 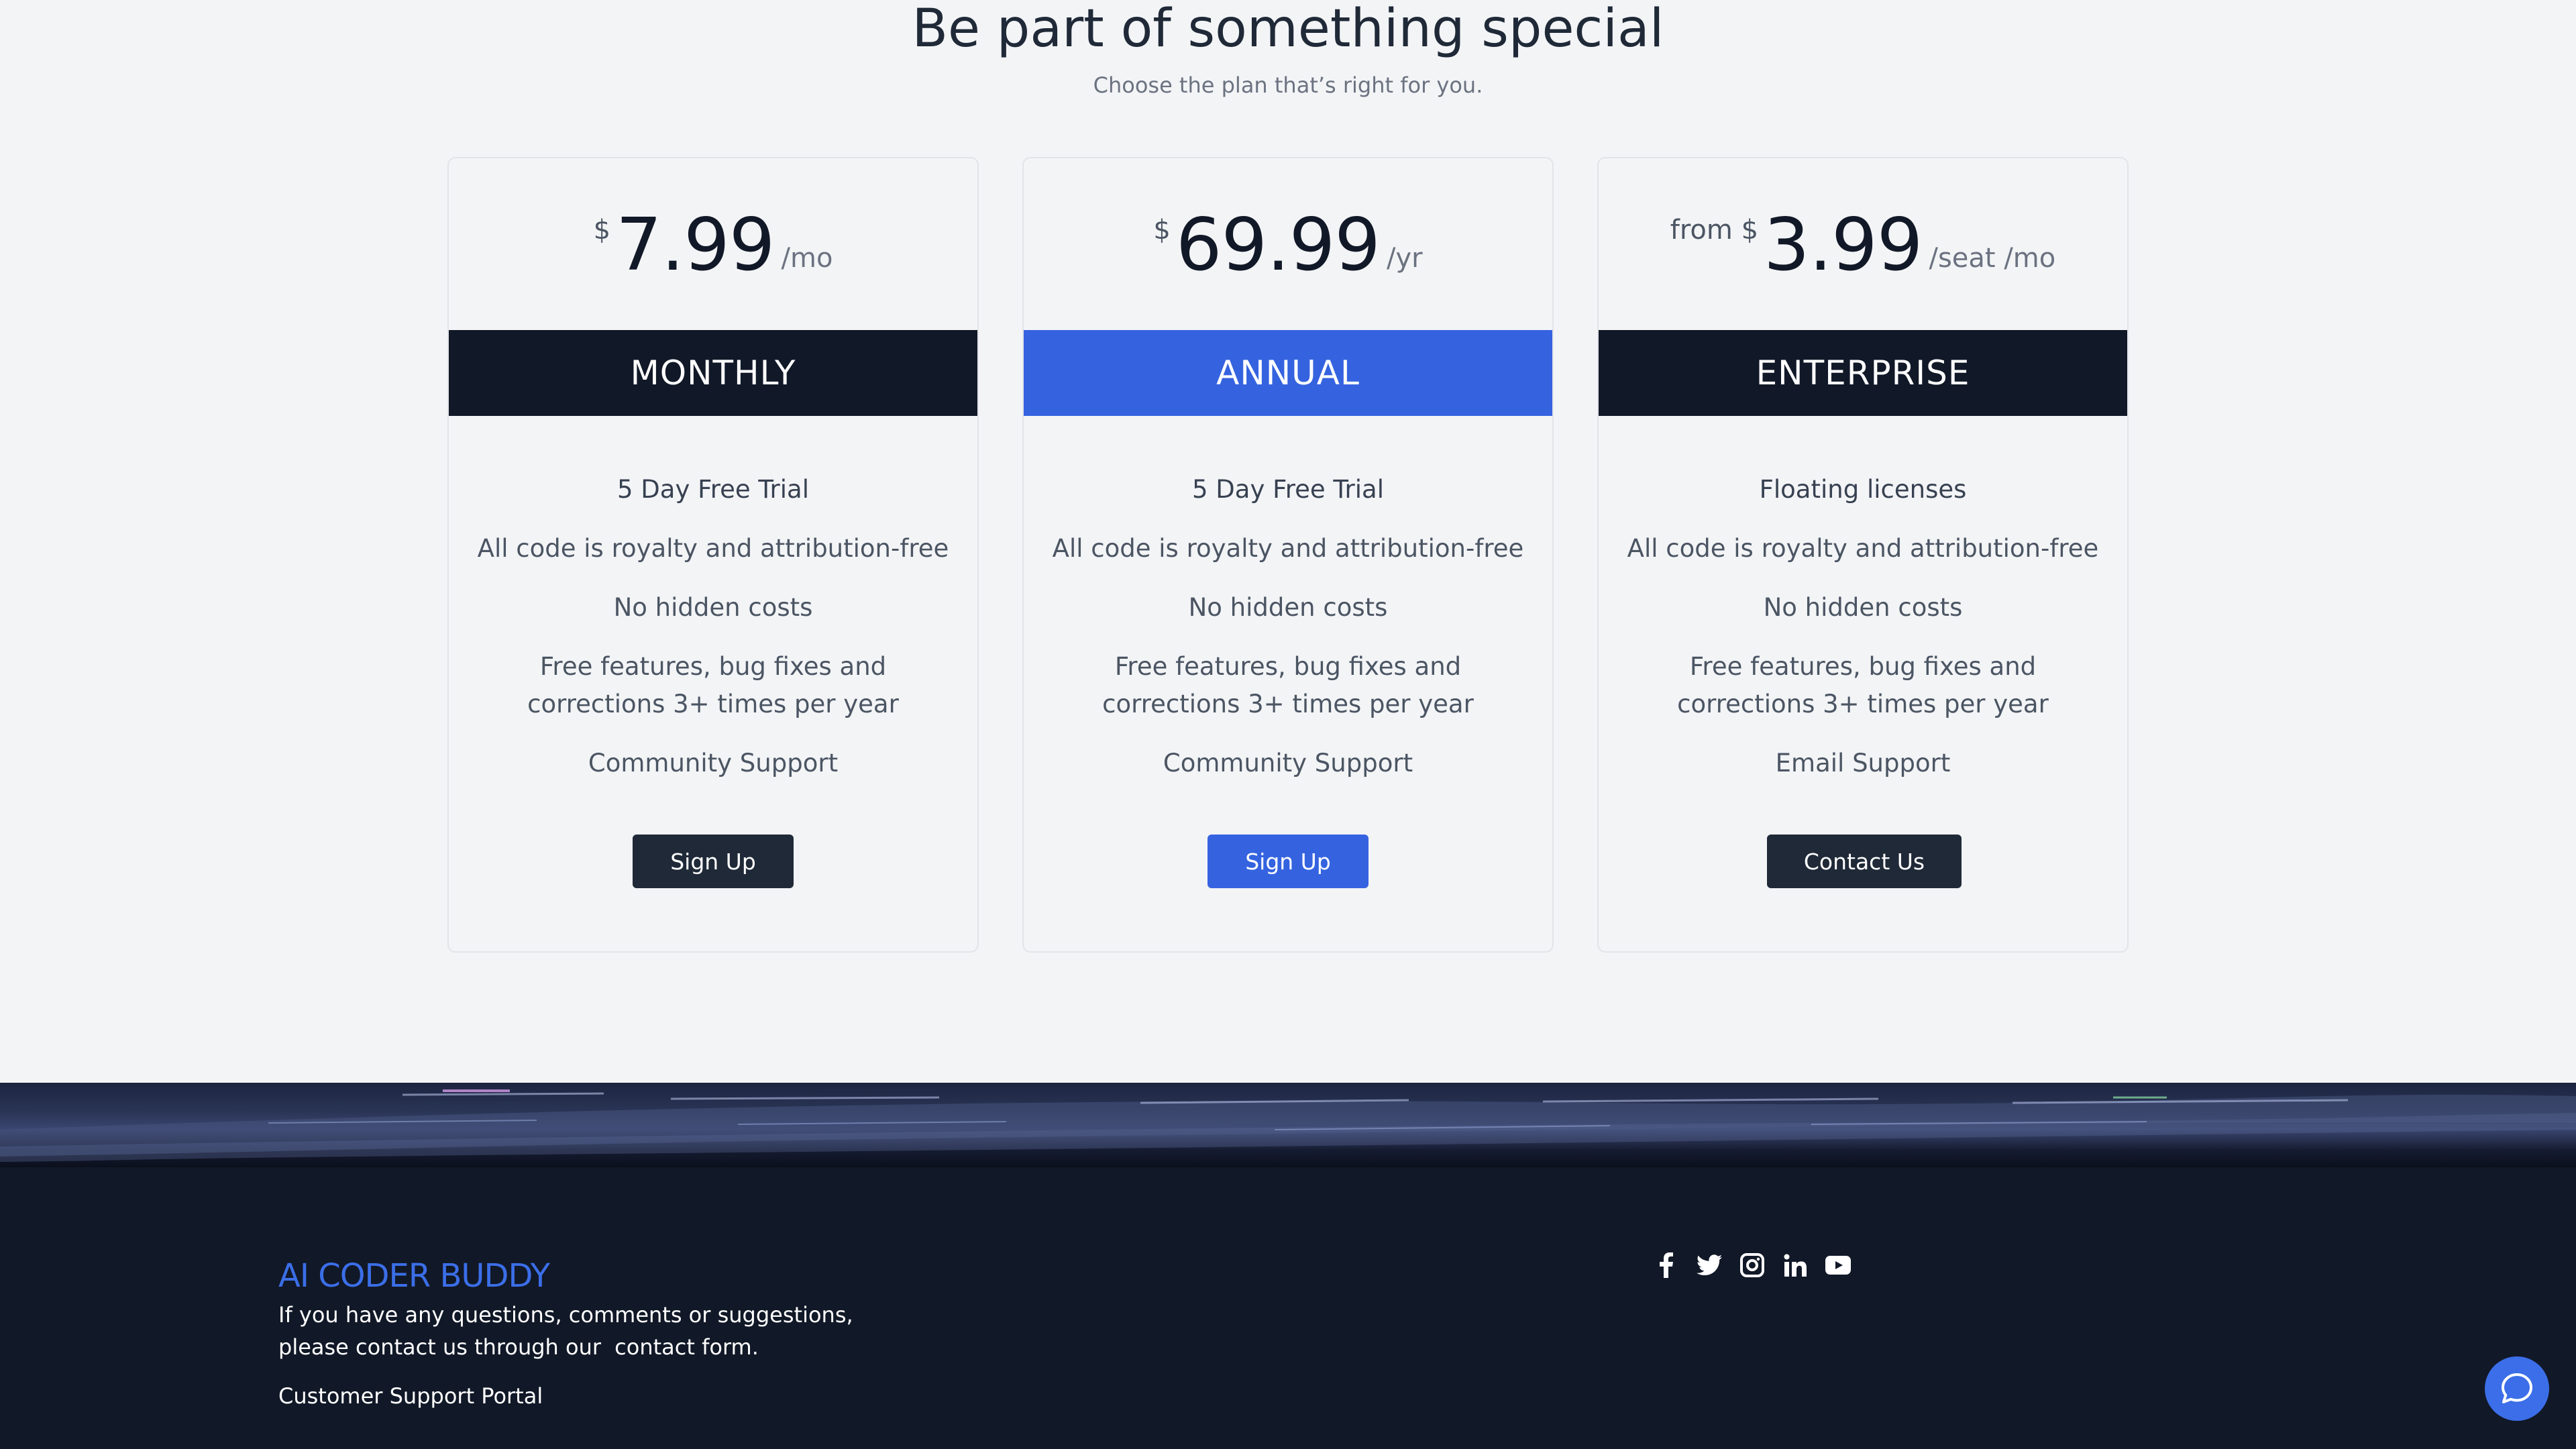 What do you see at coordinates (1666, 1265) in the screenshot?
I see `facebook-icon` at bounding box center [1666, 1265].